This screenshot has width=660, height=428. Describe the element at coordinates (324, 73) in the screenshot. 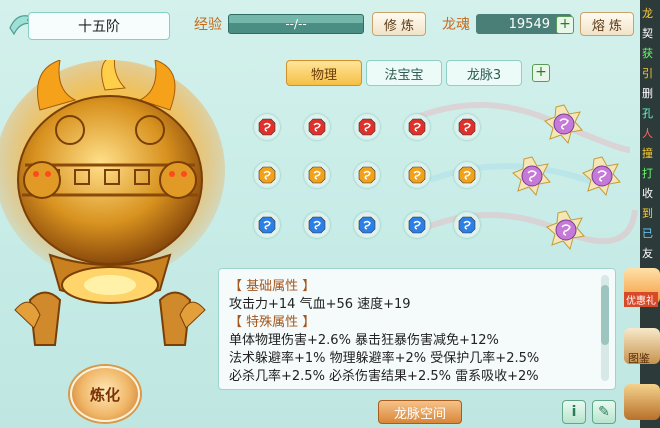

I see `tab-physical: 物理` at that location.